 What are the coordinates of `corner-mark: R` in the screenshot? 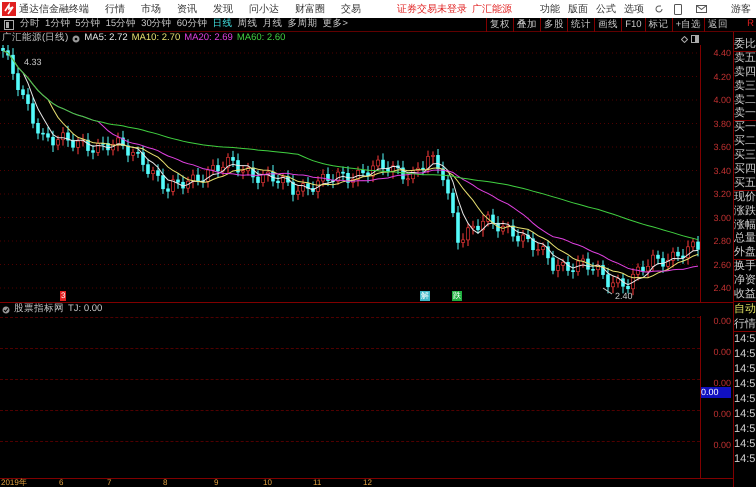 It's located at (750, 24).